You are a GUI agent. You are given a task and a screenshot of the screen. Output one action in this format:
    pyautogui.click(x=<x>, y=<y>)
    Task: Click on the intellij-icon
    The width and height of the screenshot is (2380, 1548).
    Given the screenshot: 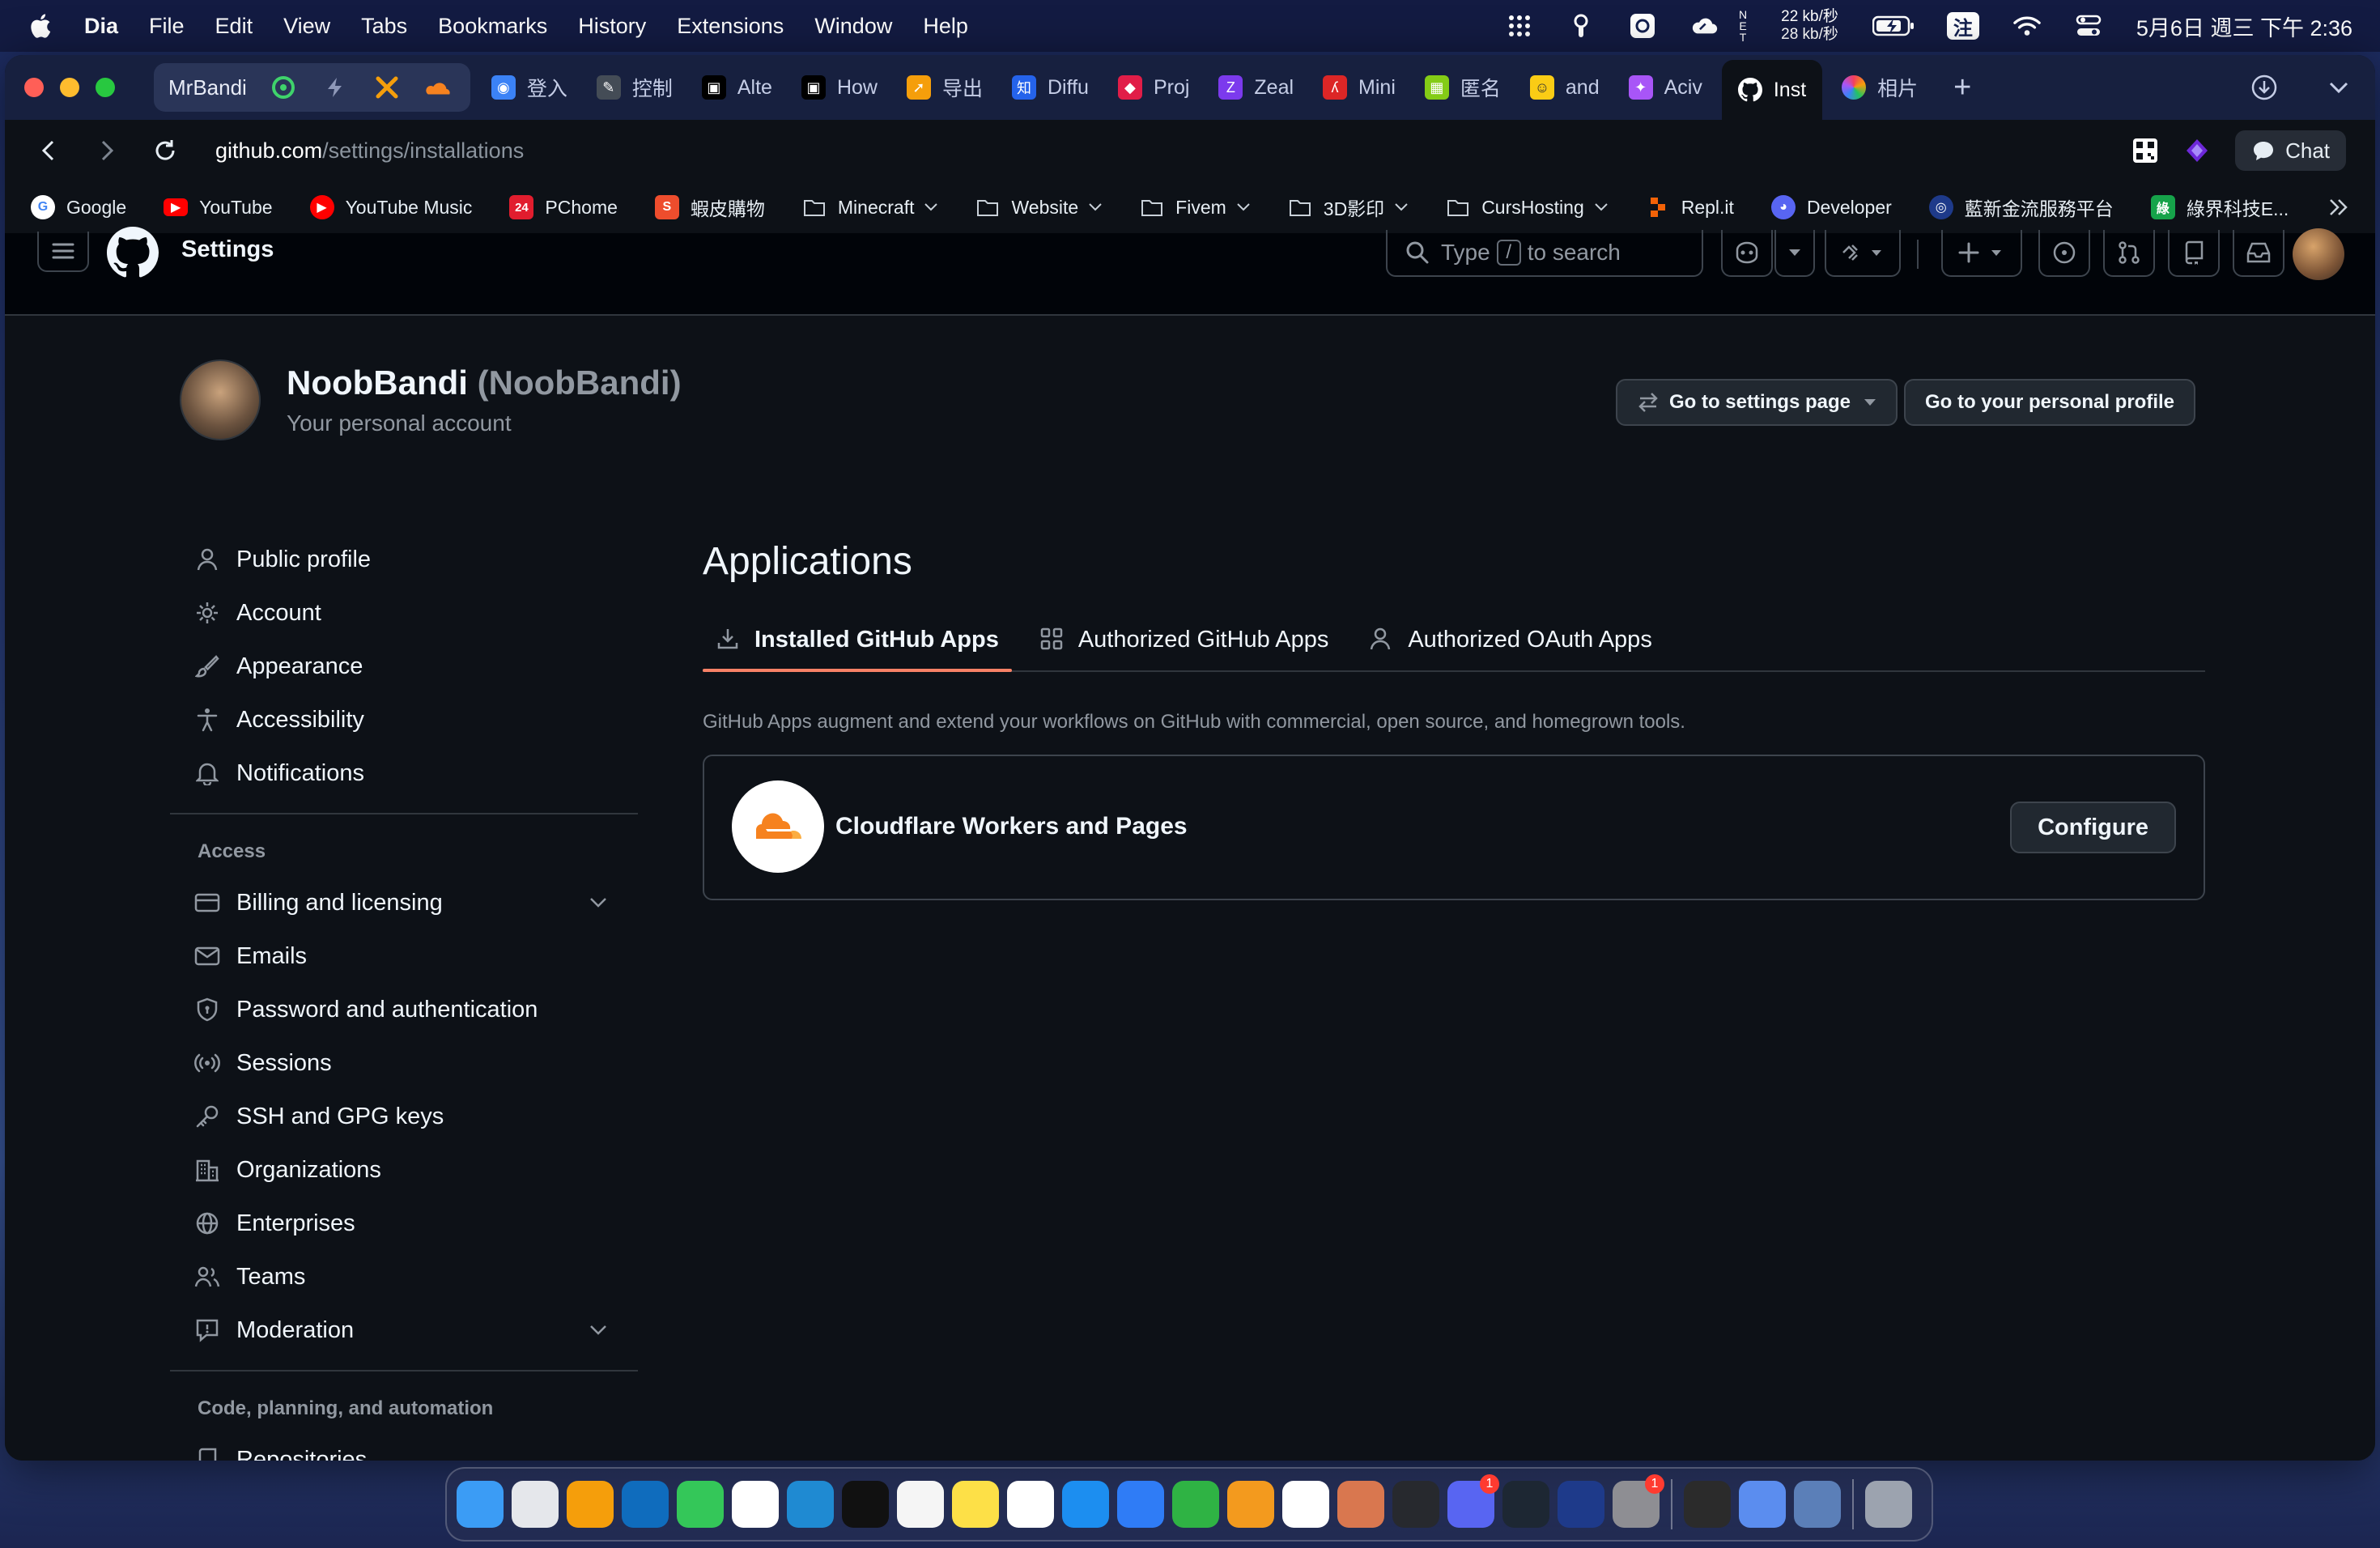 What is the action you would take?
    pyautogui.click(x=866, y=1505)
    